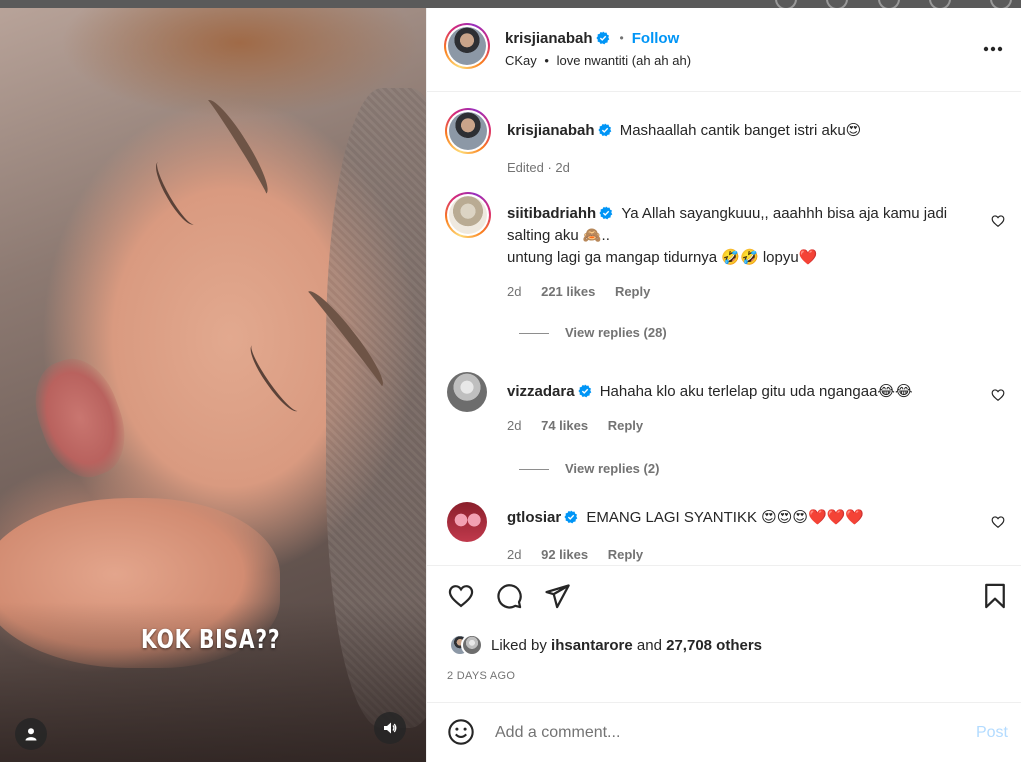  What do you see at coordinates (649, 645) in the screenshot?
I see `liked-and: and` at bounding box center [649, 645].